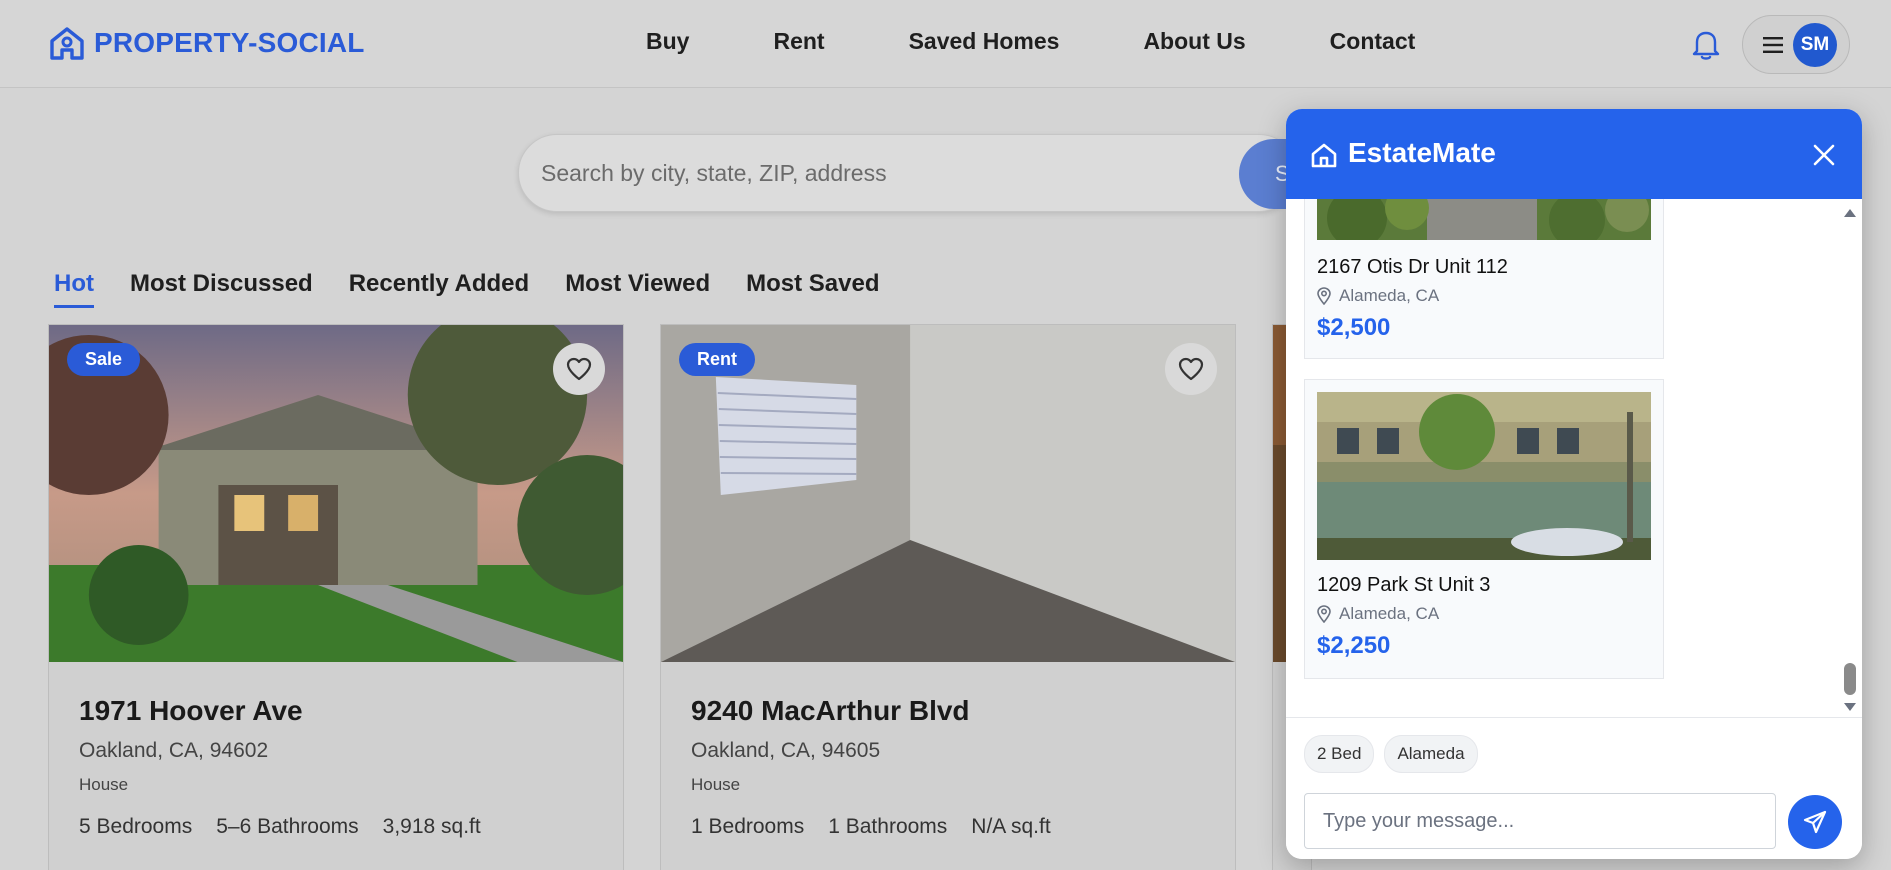 The height and width of the screenshot is (870, 1891). What do you see at coordinates (1706, 44) in the screenshot?
I see `bell-icon` at bounding box center [1706, 44].